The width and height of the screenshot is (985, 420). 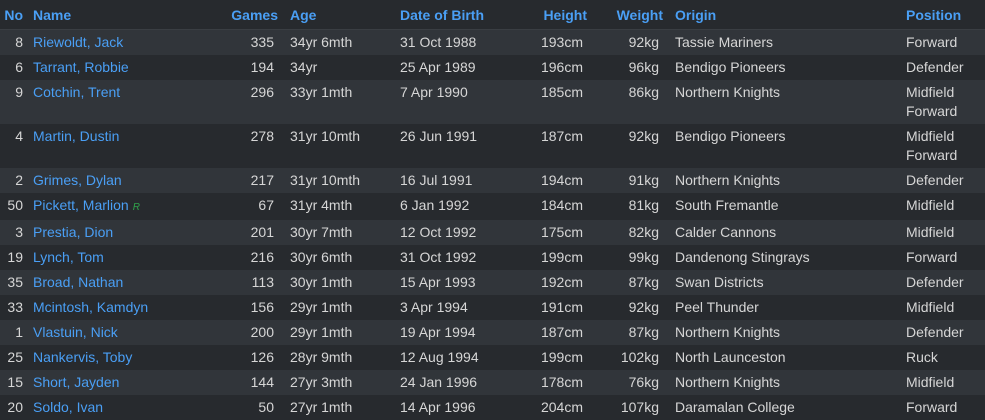 What do you see at coordinates (345, 42) in the screenshot?
I see `player-age: 34yr 6mth` at bounding box center [345, 42].